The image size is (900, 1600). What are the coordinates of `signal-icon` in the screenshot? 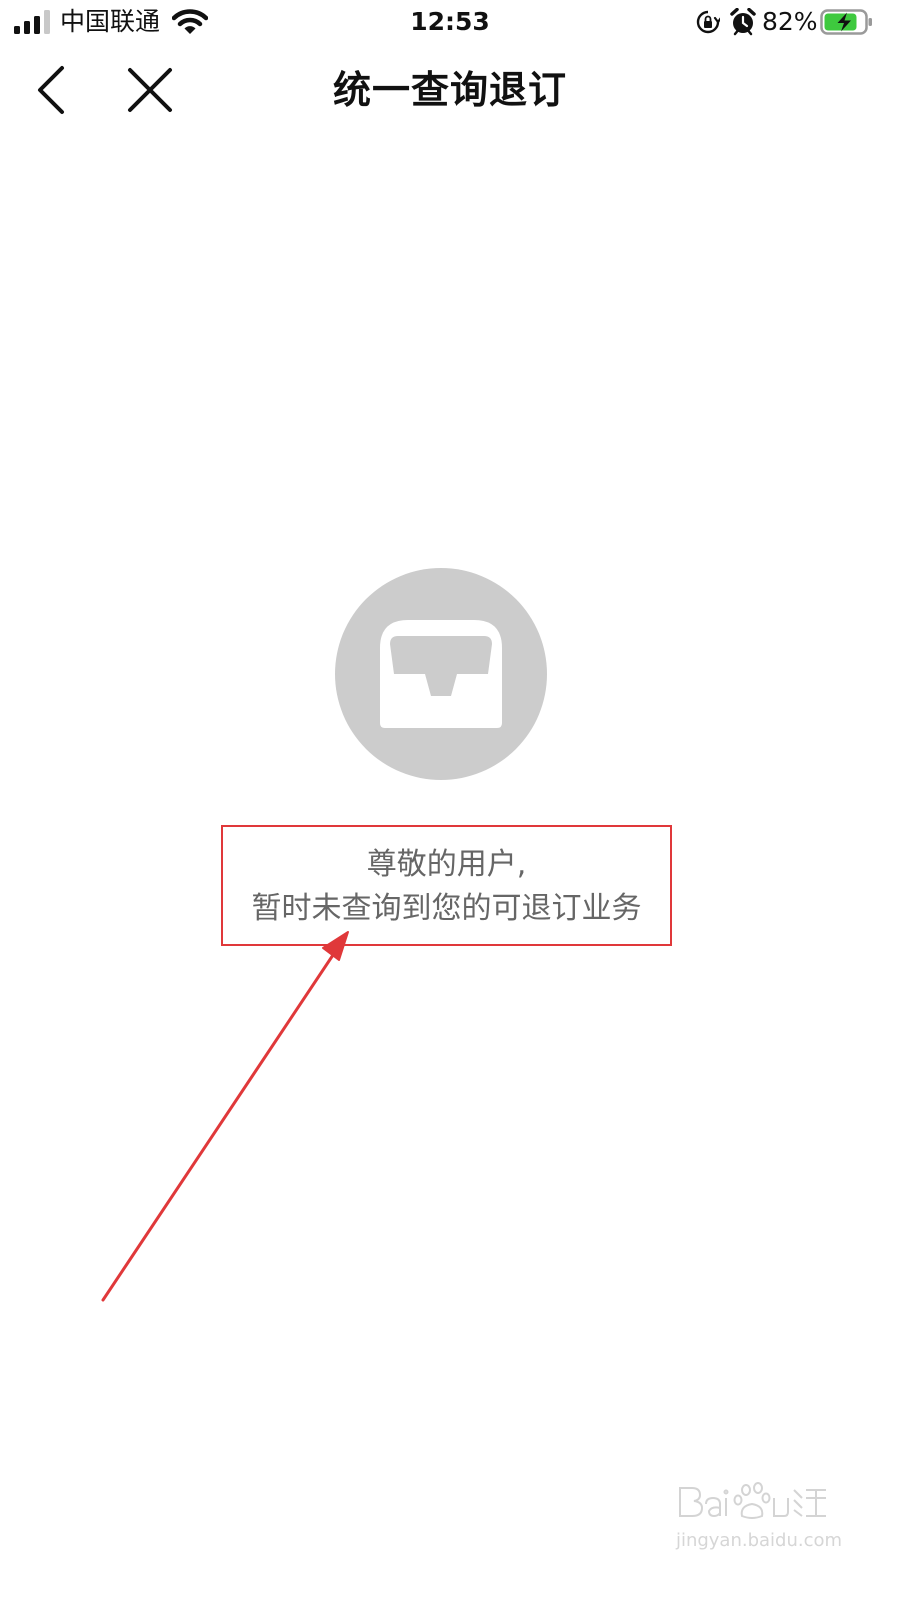 It's located at (32, 22).